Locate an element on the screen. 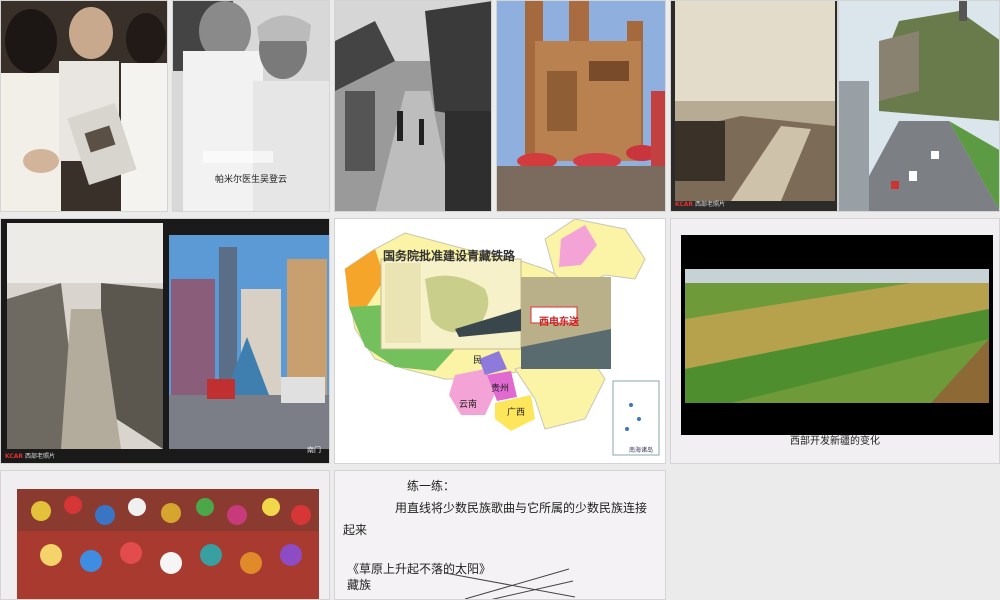  matching-lines is located at coordinates (510, 583).